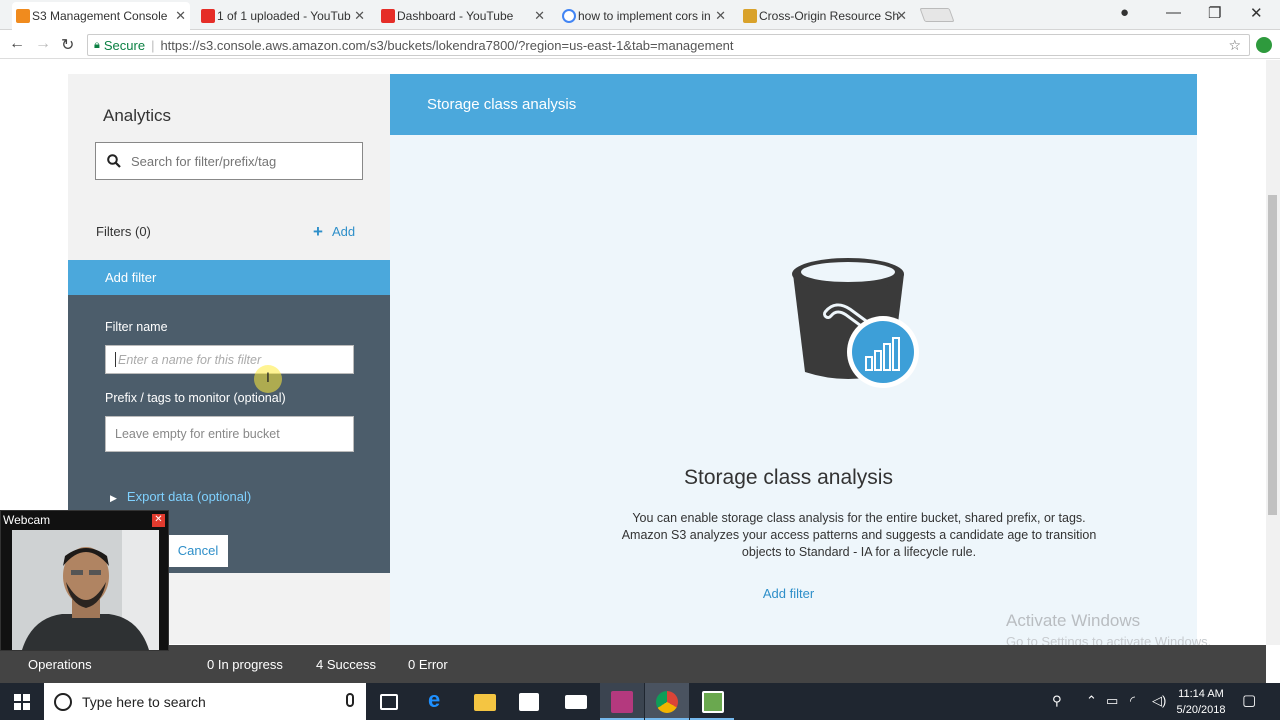  I want to click on filter-name-input: Enter a name for this filter, so click(229, 359).